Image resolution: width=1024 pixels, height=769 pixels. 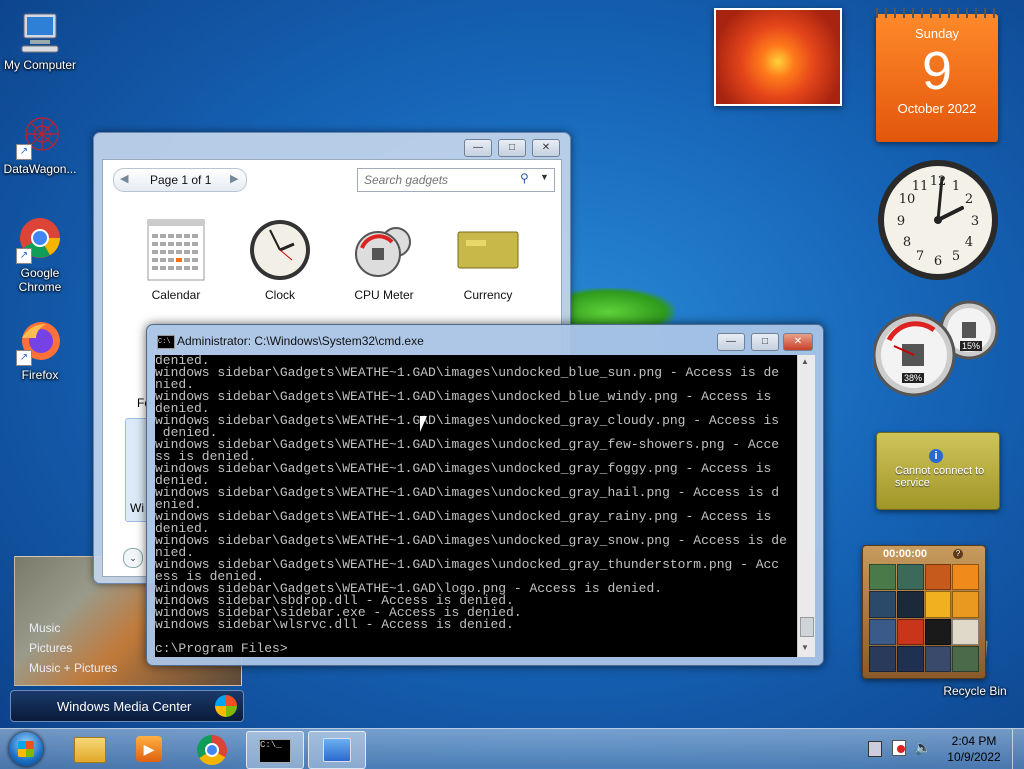 What do you see at coordinates (124, 706) in the screenshot?
I see `media-center-title: Windows Media Center` at bounding box center [124, 706].